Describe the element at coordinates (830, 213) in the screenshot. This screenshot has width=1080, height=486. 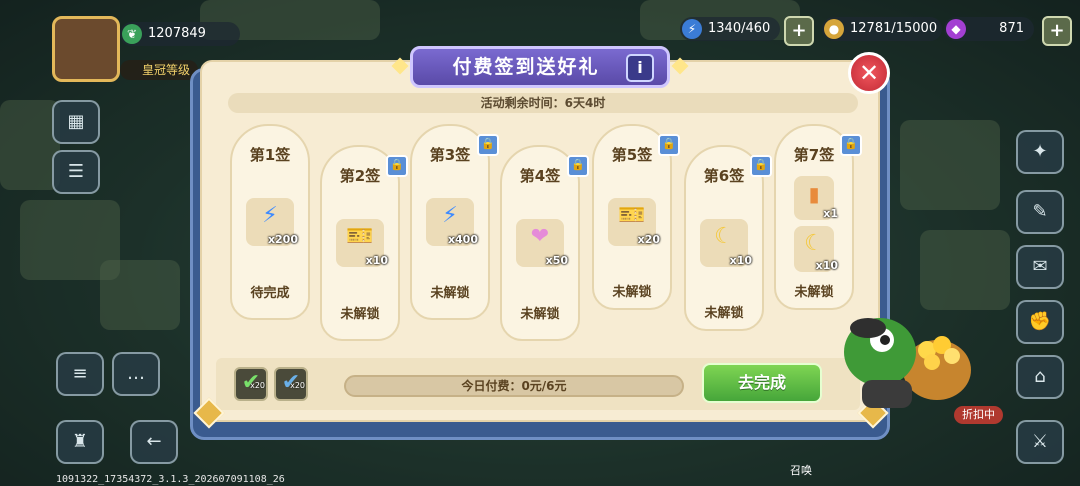
I see `reward-count: x1` at that location.